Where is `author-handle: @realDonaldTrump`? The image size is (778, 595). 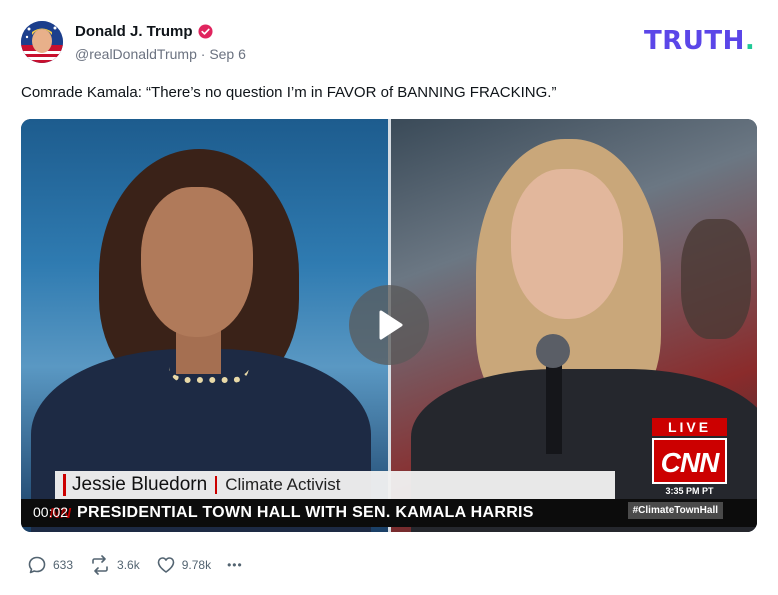
author-handle: @realDonaldTrump is located at coordinates (136, 54).